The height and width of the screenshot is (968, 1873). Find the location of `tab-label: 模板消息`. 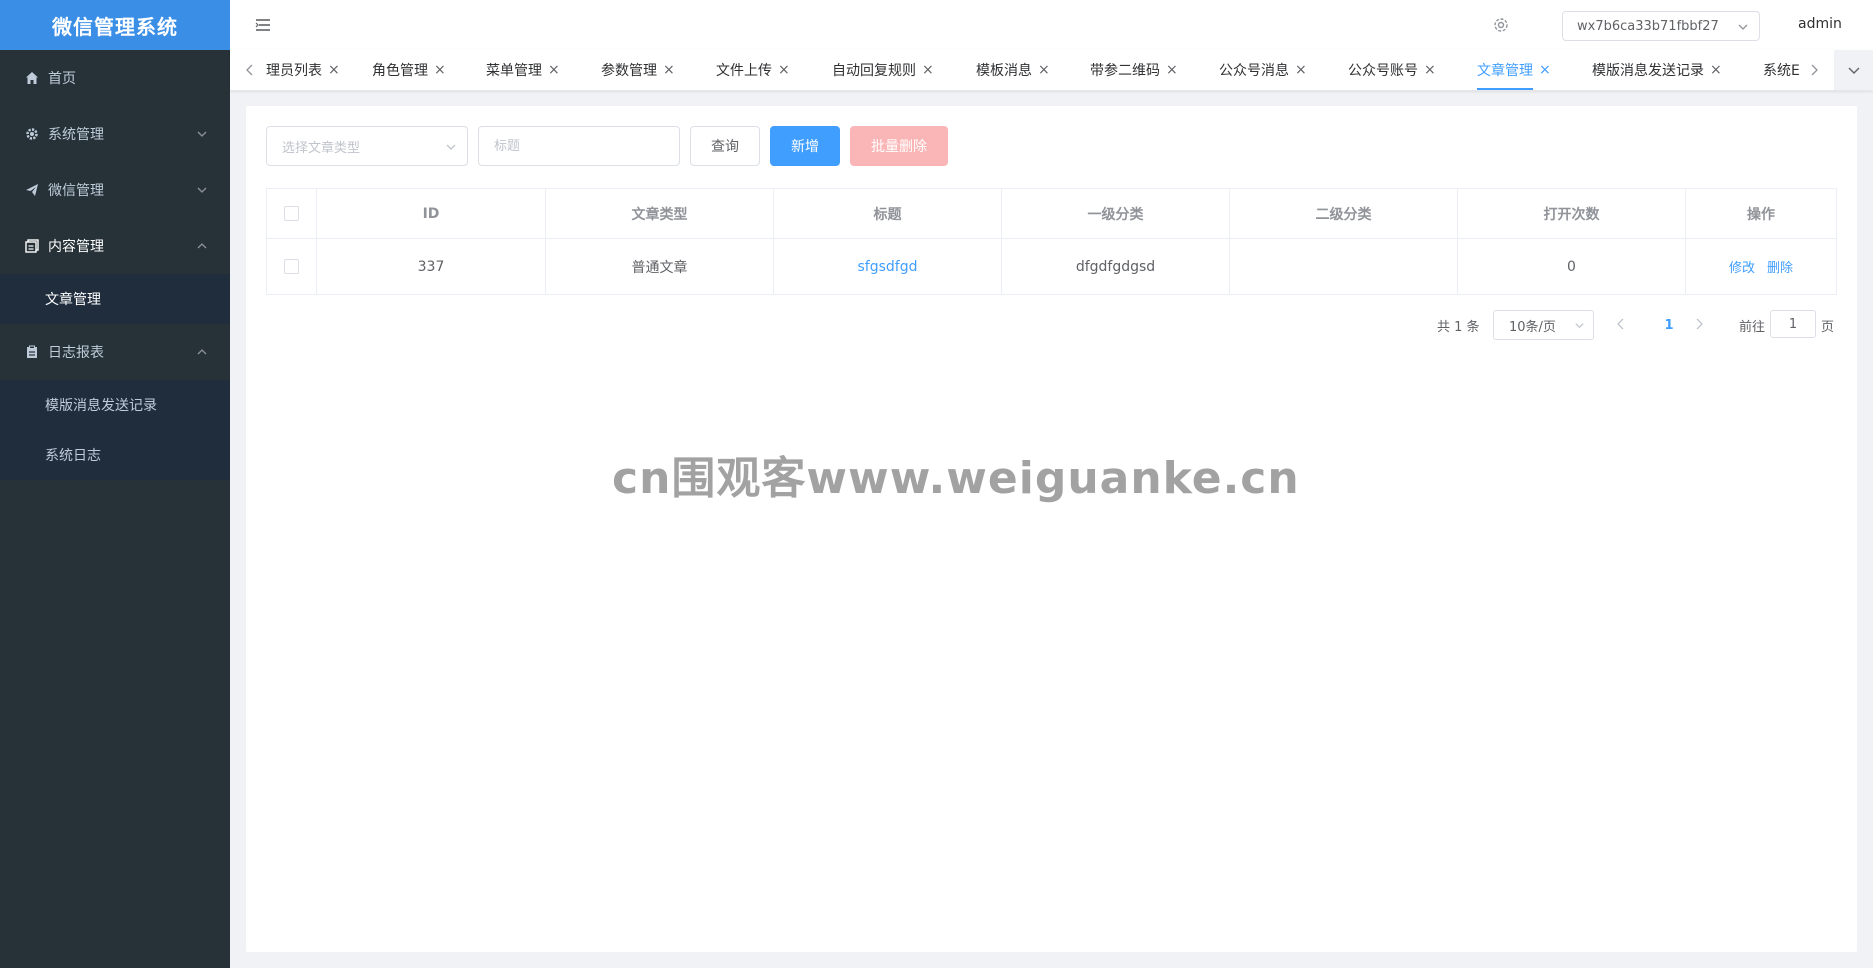

tab-label: 模板消息 is located at coordinates (1004, 71).